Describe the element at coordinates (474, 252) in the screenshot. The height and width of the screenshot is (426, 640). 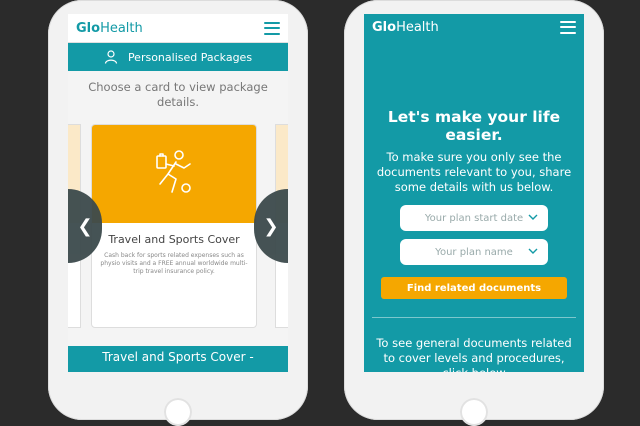
I see `plan-name-select: Your plan name` at that location.